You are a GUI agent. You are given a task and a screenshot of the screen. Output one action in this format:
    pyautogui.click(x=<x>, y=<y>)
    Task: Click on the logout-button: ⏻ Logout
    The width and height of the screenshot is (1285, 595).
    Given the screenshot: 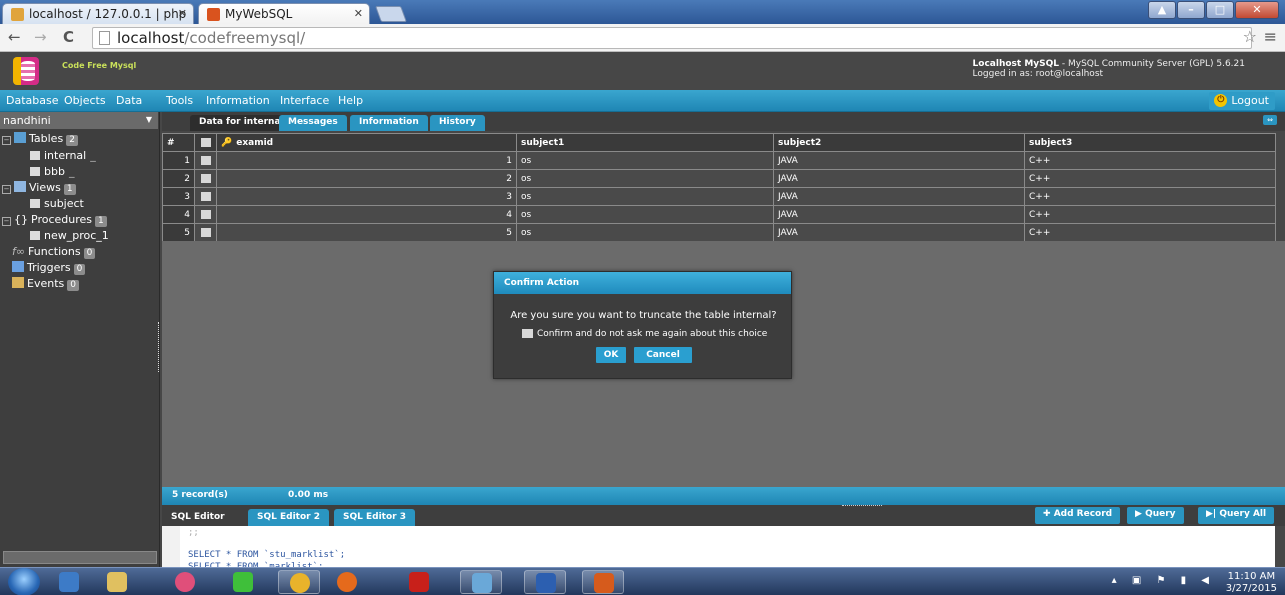 What is the action you would take?
    pyautogui.click(x=1242, y=101)
    